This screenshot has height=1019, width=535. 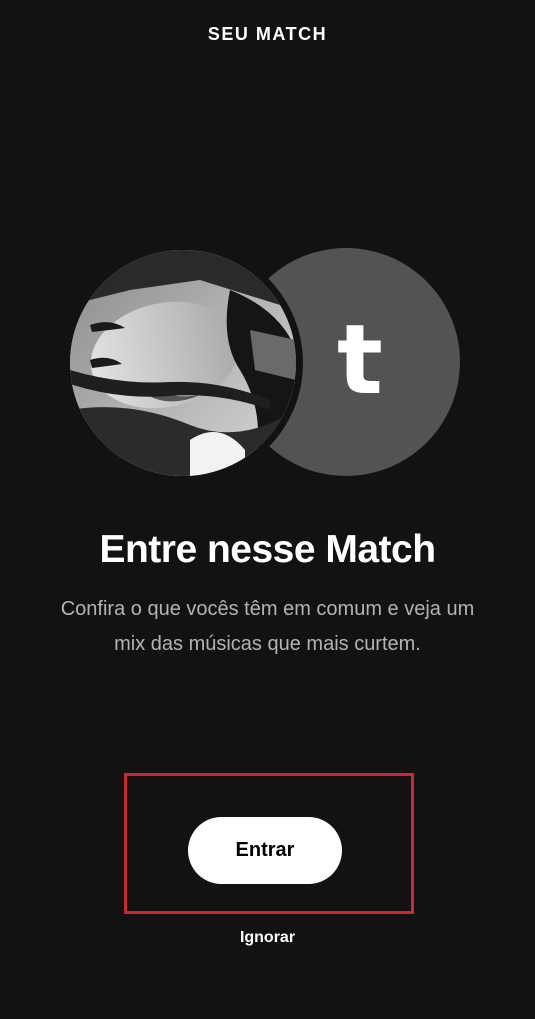 I want to click on match-title: Entre nesse Match, so click(x=267, y=549).